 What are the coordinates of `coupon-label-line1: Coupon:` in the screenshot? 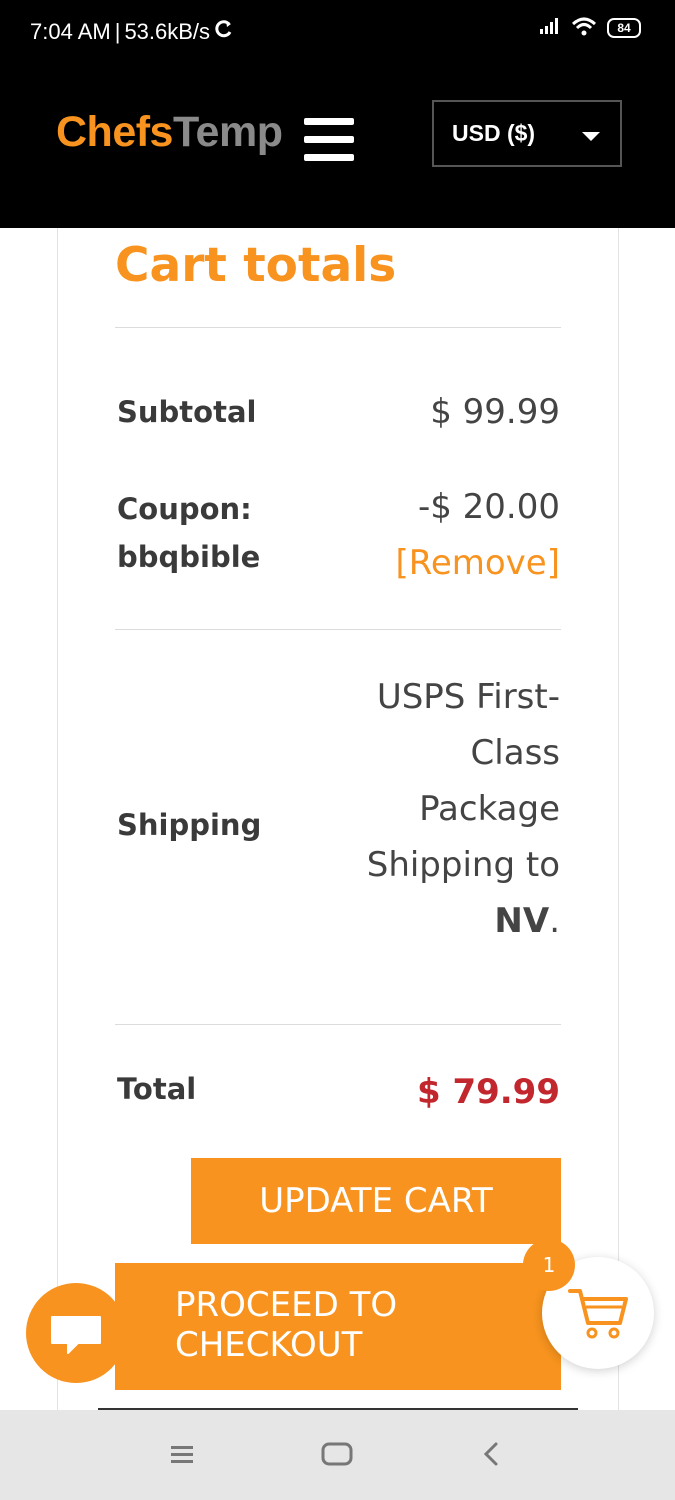 It's located at (184, 509).